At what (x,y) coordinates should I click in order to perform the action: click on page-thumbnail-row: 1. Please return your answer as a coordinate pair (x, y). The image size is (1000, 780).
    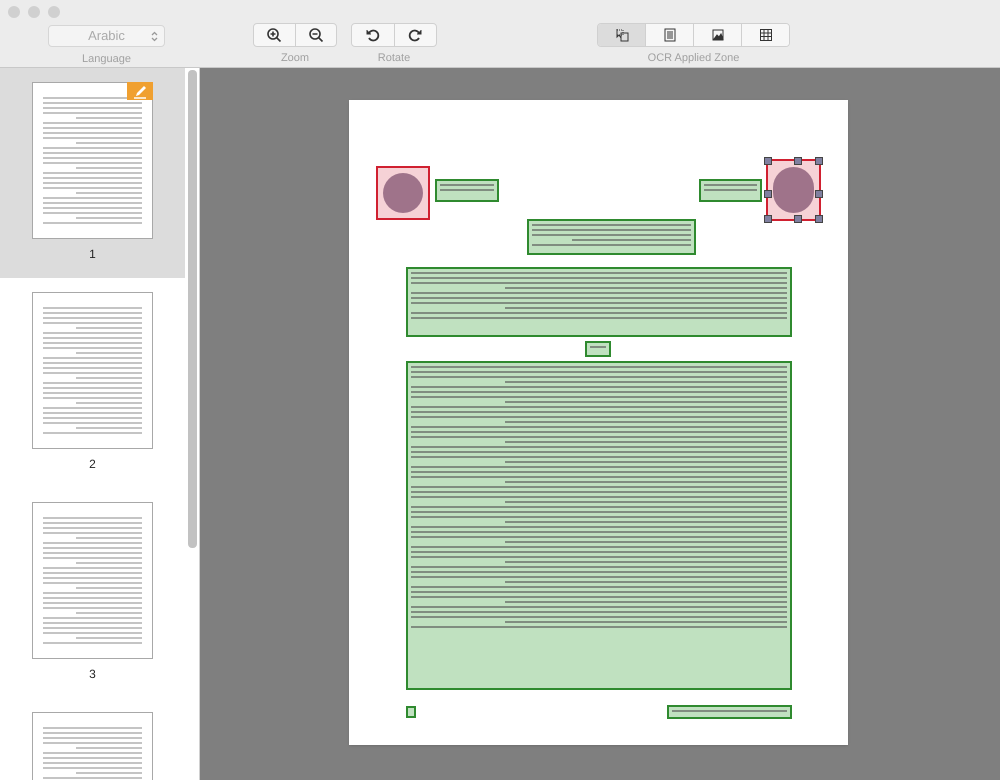
    Looking at the image, I should click on (92, 173).